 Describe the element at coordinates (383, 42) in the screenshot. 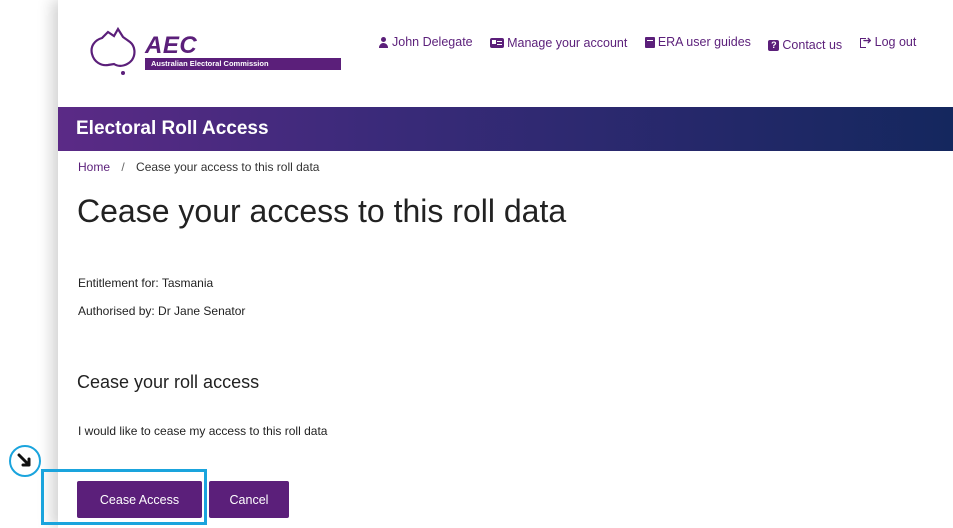

I see `user-icon` at that location.